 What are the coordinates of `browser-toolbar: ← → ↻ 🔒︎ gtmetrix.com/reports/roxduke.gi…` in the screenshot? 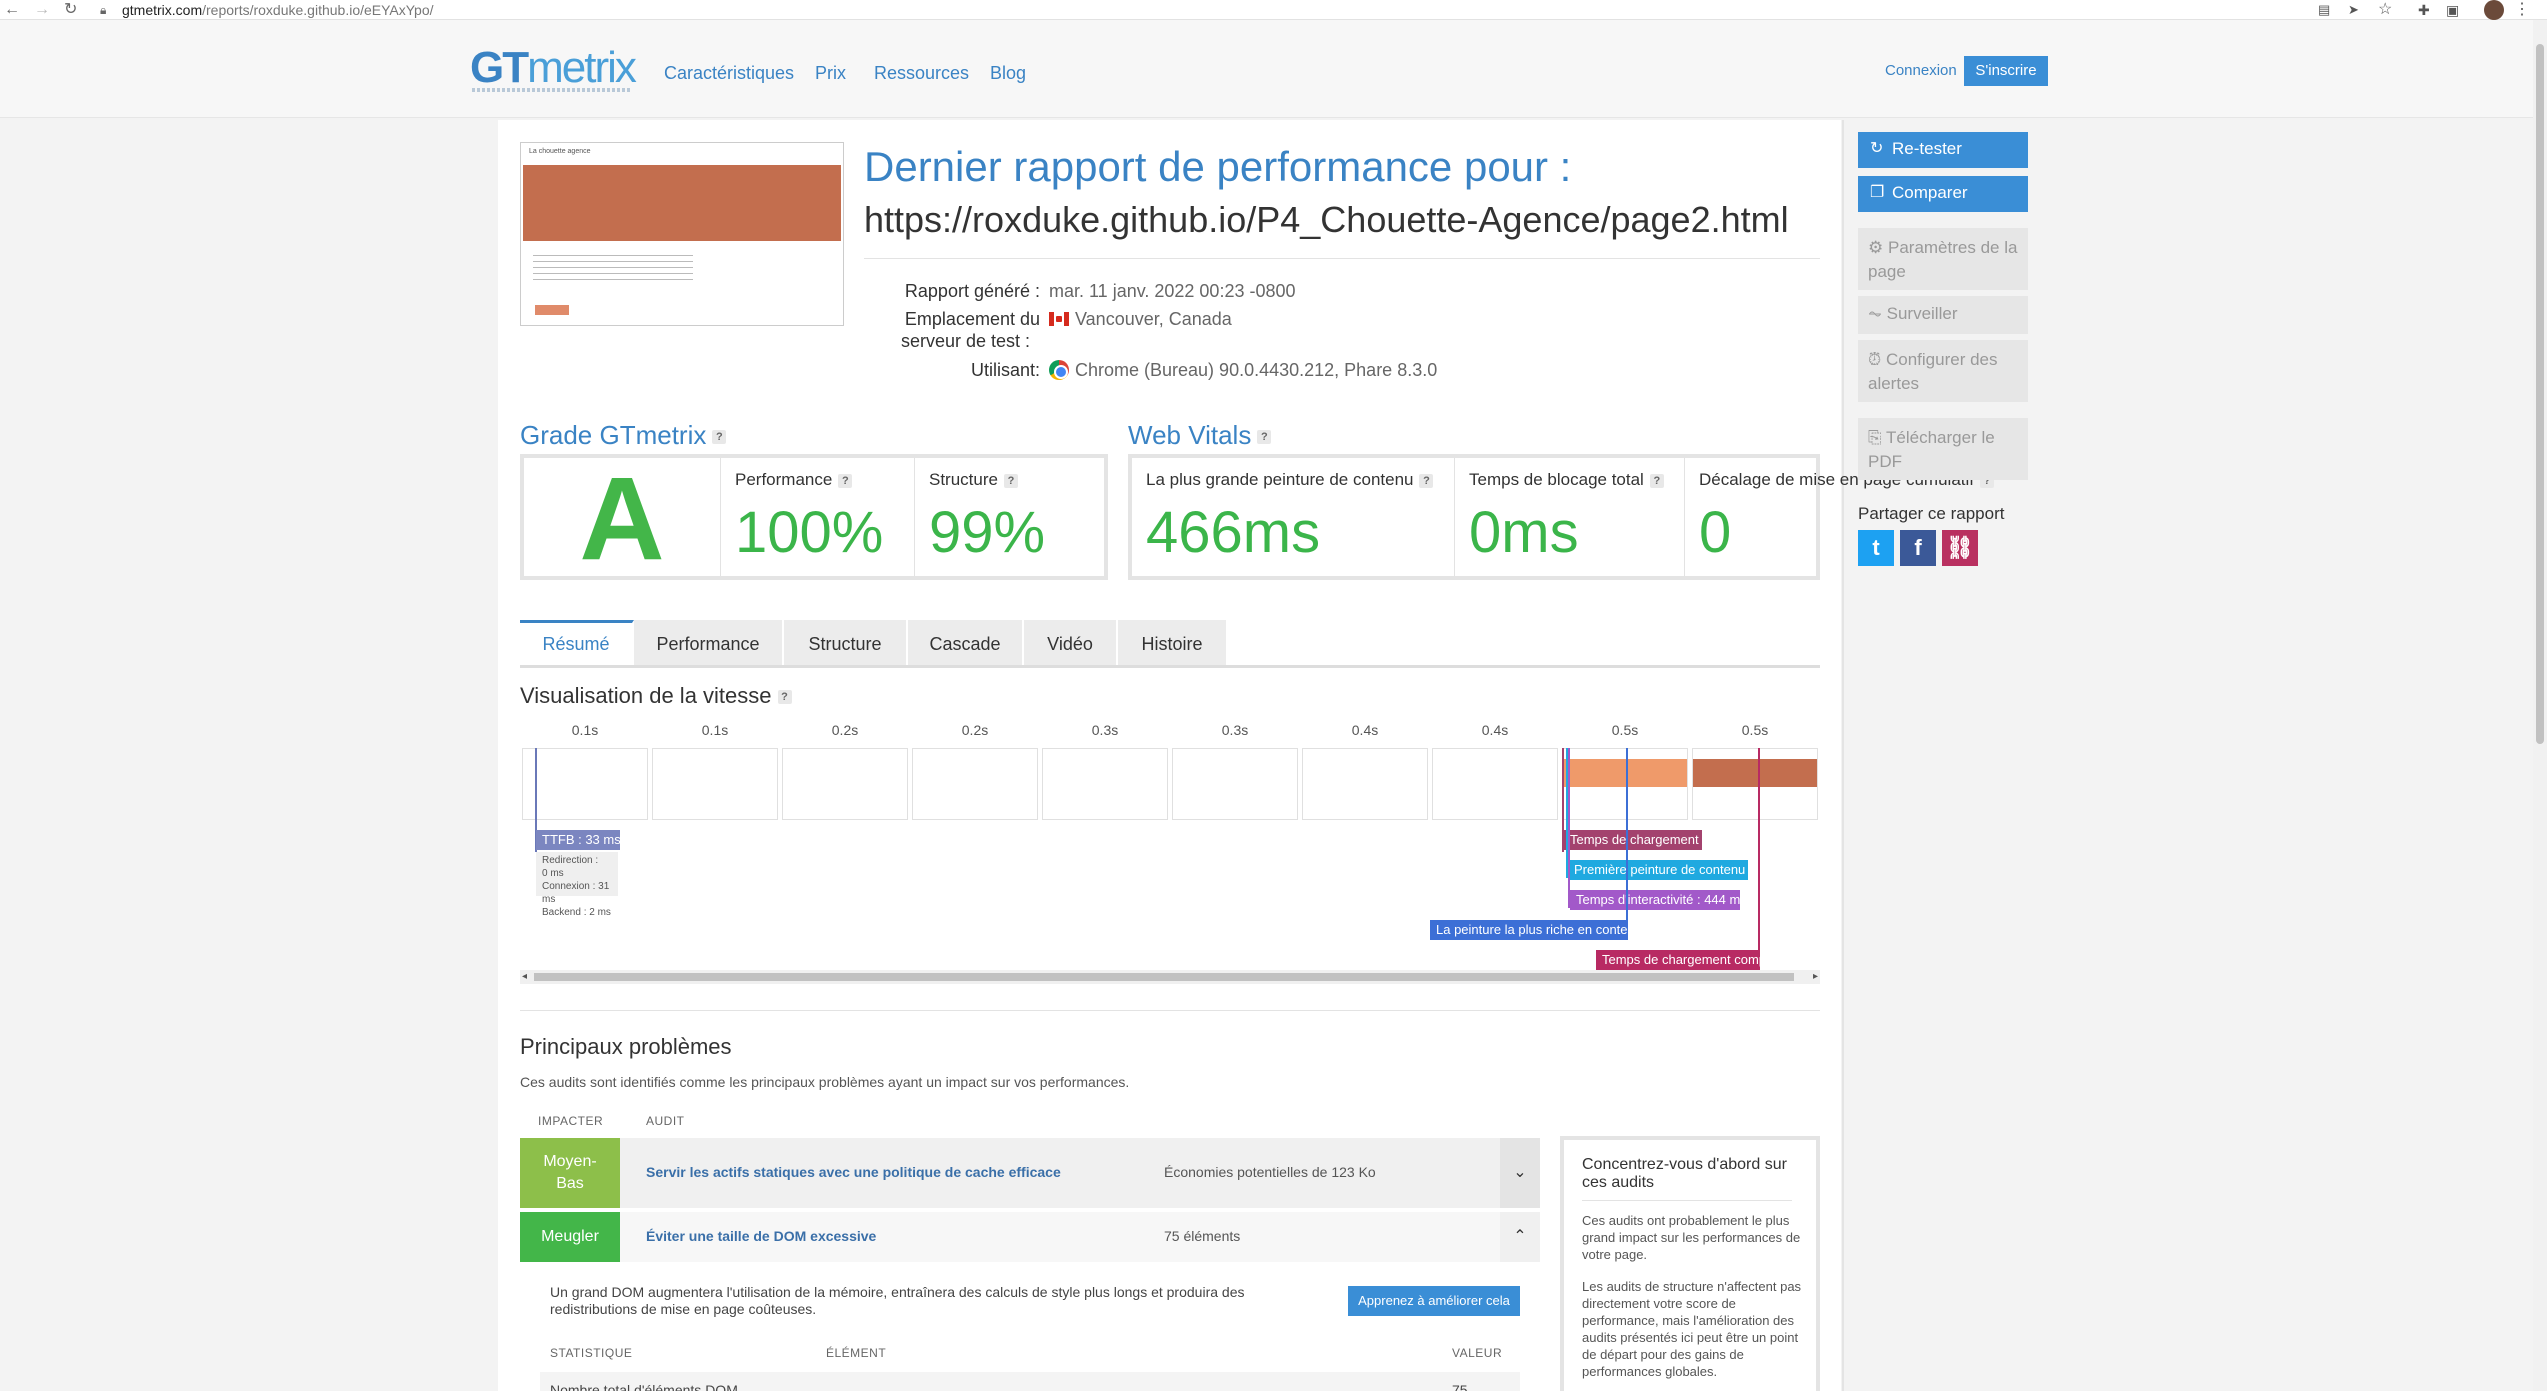 It's located at (1273, 10).